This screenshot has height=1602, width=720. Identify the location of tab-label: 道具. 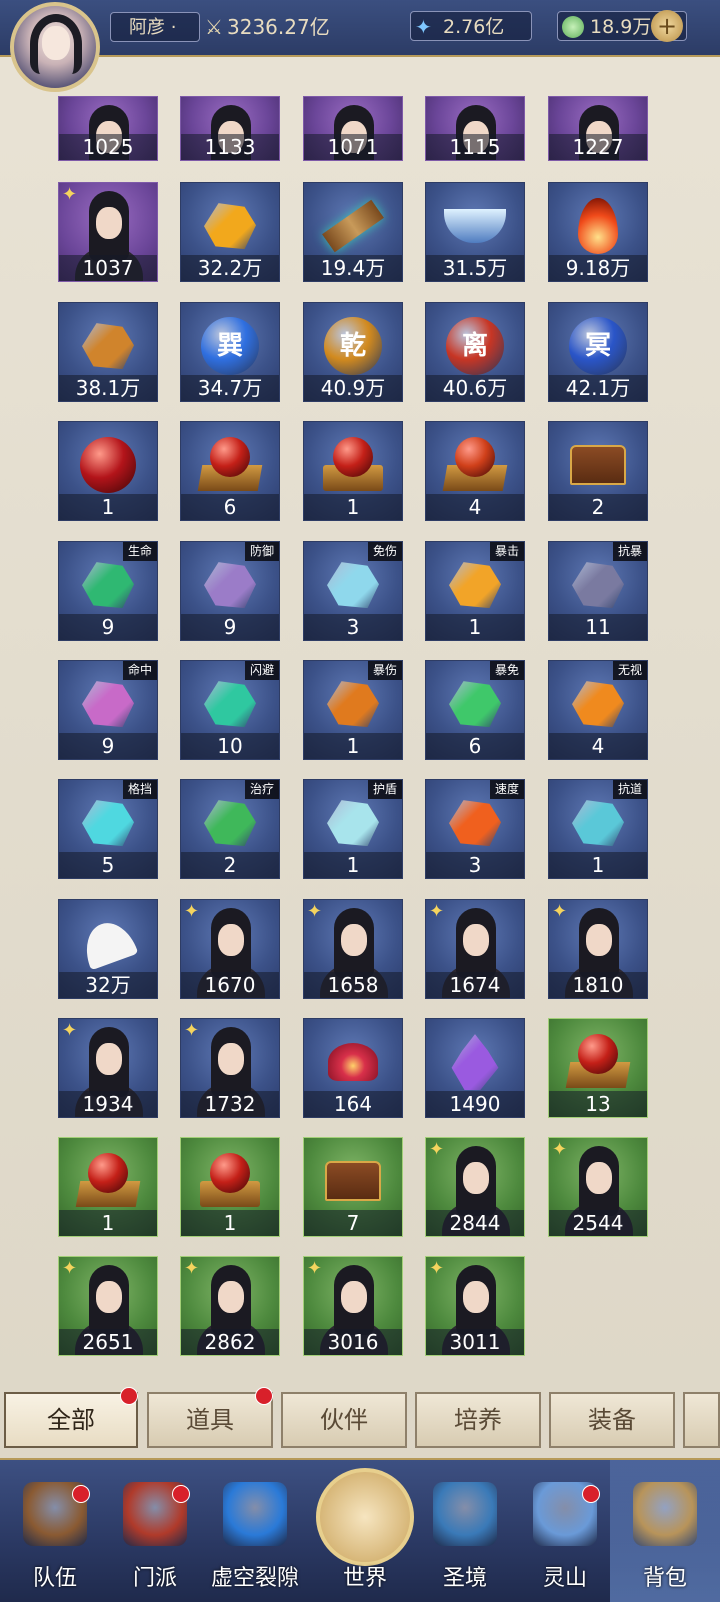
(210, 1420).